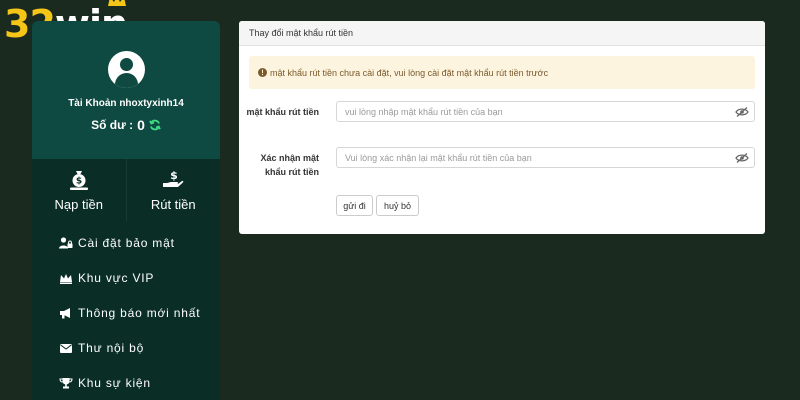  I want to click on confirm-password-input, so click(536, 157).